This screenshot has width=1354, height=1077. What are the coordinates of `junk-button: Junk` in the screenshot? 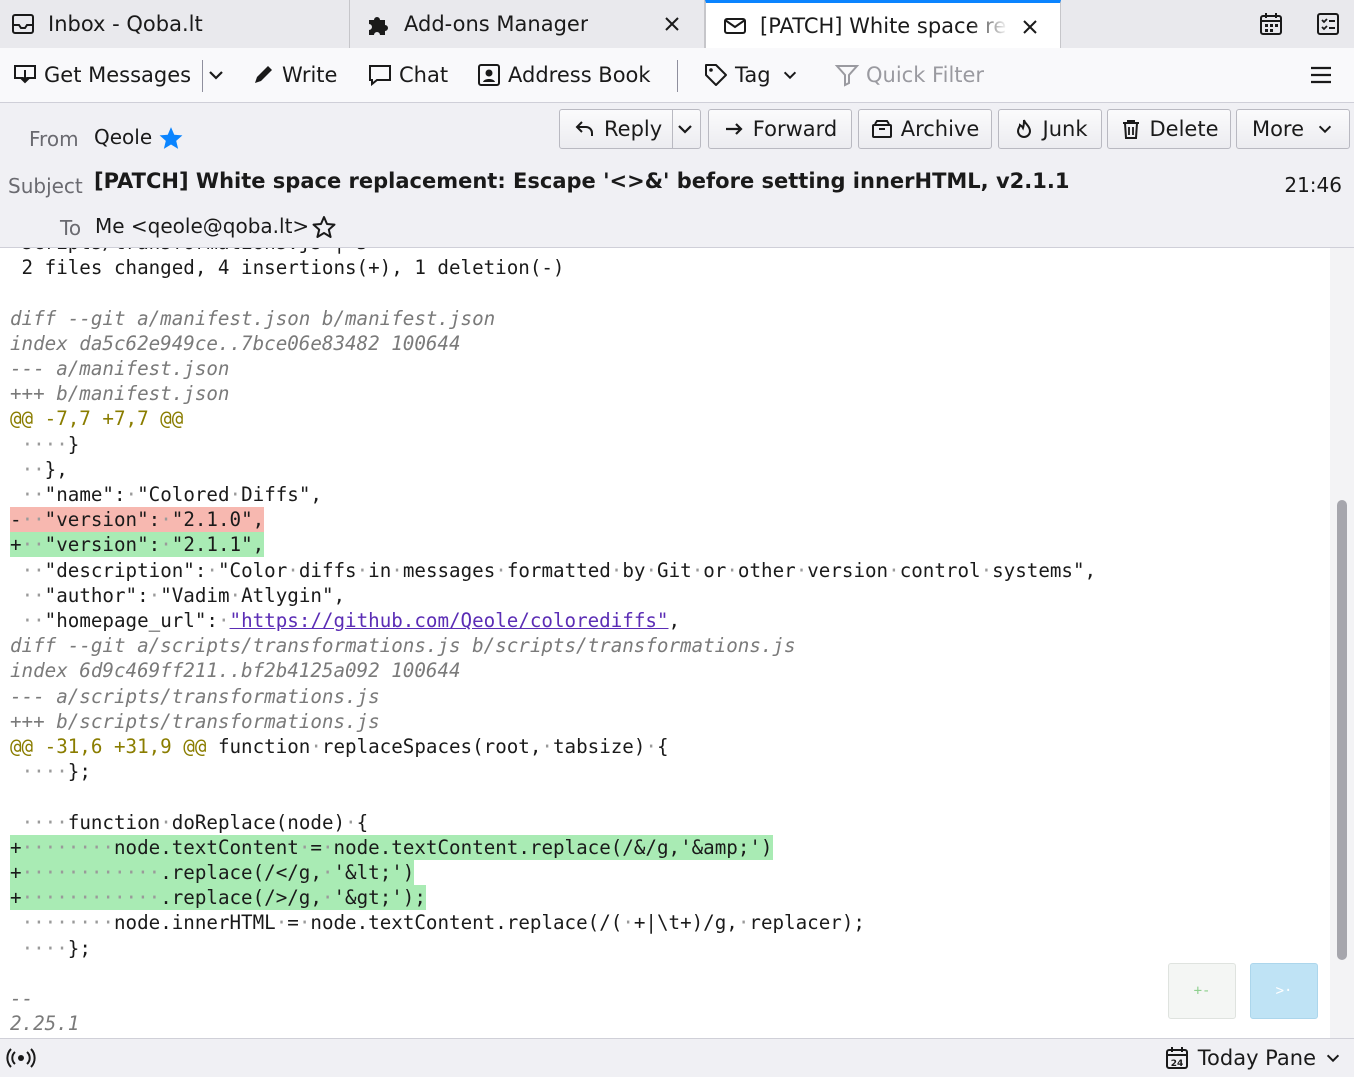 It's located at (1050, 129).